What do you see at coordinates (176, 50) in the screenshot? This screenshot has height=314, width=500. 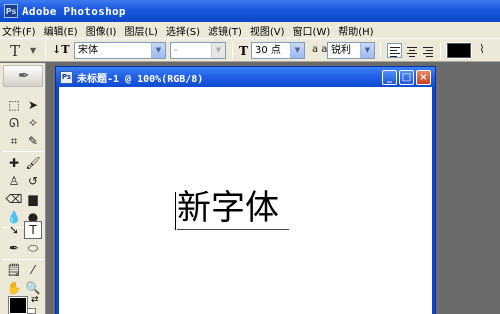 I see `font-style-value: -` at bounding box center [176, 50].